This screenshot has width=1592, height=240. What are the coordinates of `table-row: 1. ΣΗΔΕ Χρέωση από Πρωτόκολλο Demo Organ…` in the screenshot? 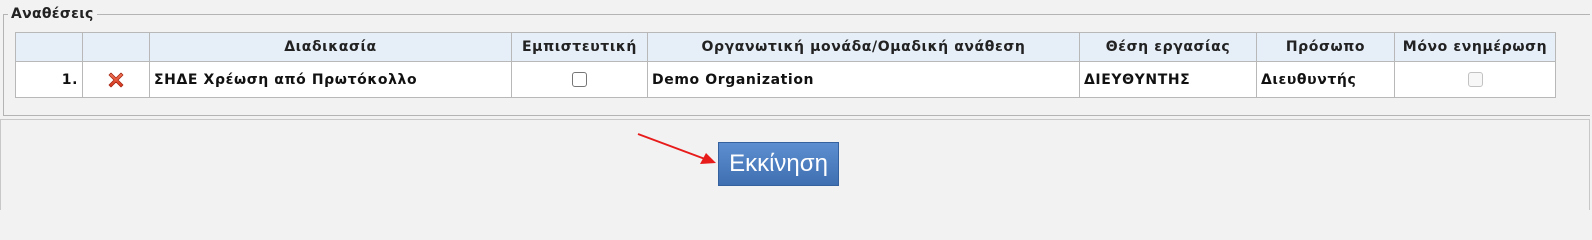 It's located at (785, 79).